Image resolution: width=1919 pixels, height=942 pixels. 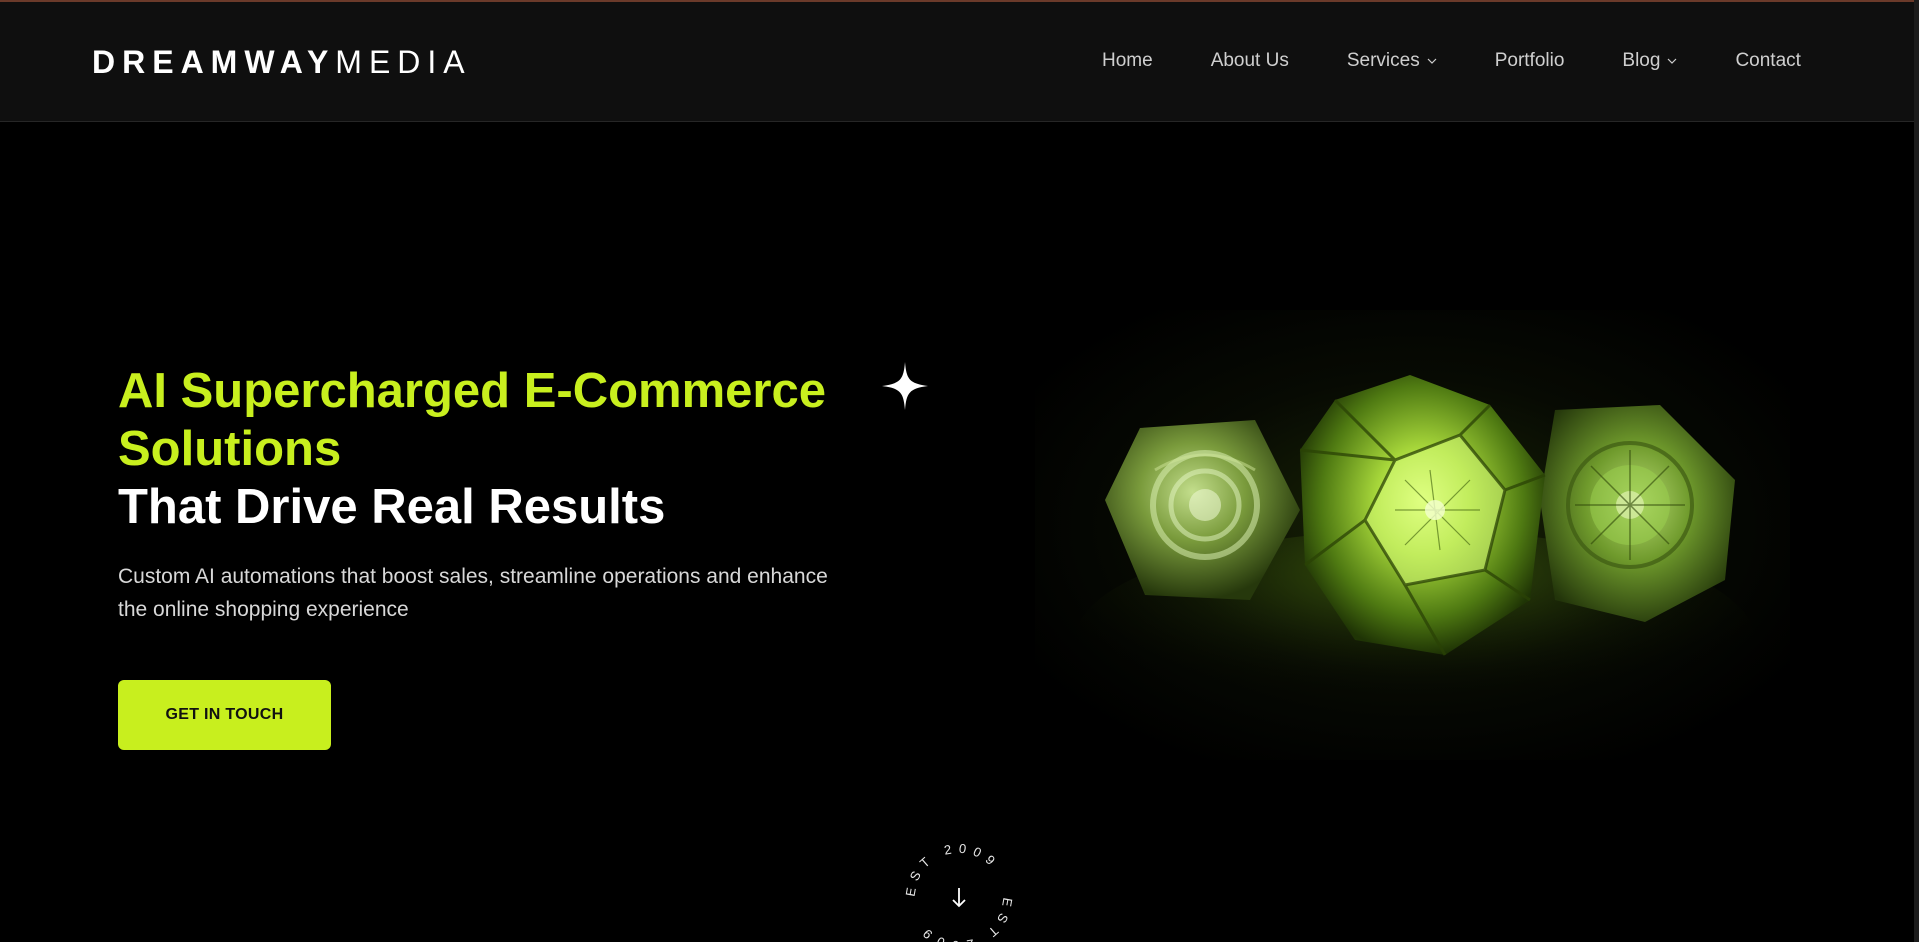 I want to click on nav-item-services: Services, so click(x=1392, y=61).